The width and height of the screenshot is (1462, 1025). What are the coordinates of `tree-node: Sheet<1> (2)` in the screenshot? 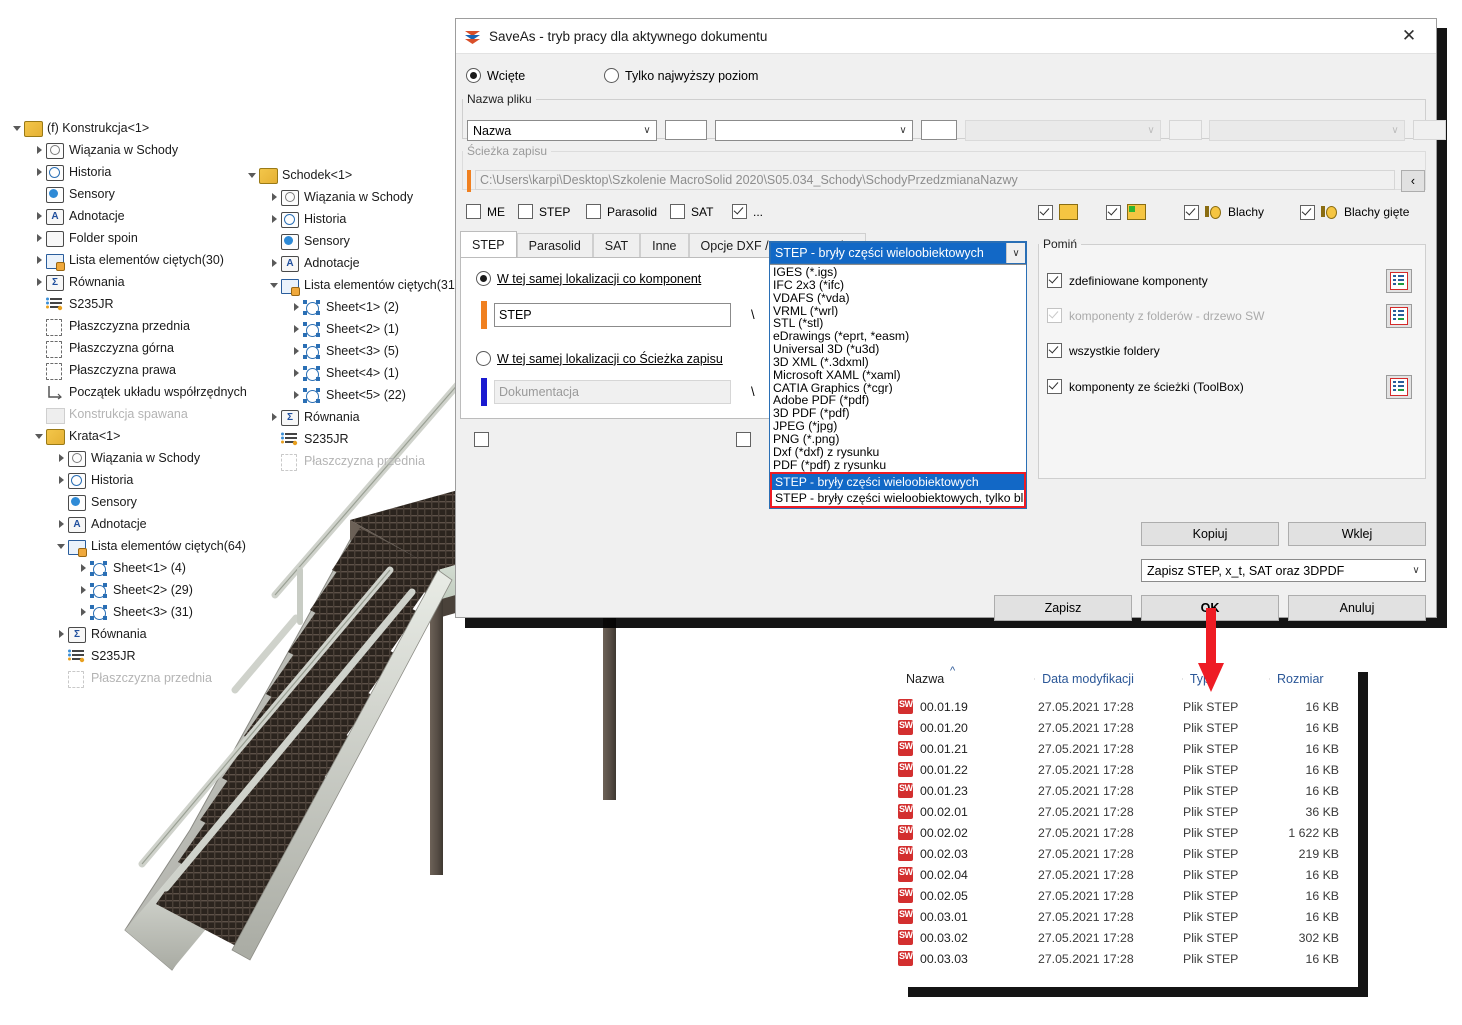 It's located at (352, 307).